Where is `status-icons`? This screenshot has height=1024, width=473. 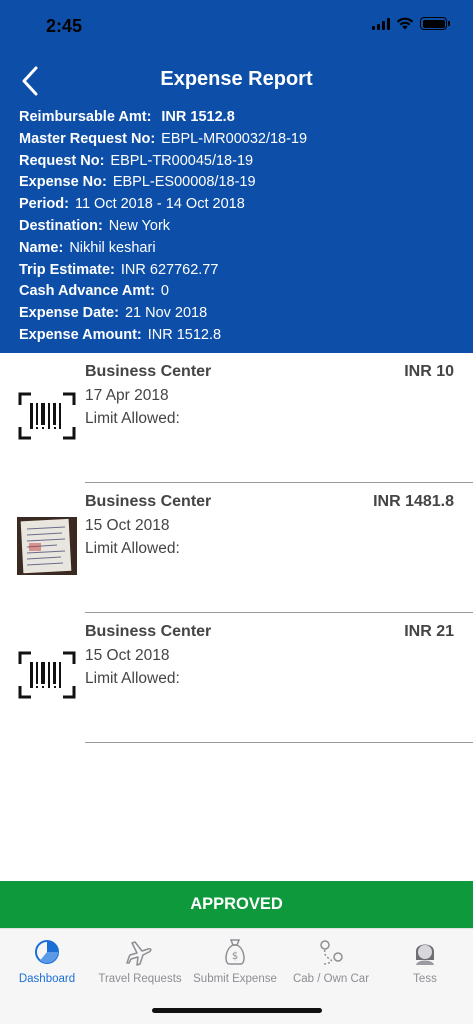 status-icons is located at coordinates (411, 23).